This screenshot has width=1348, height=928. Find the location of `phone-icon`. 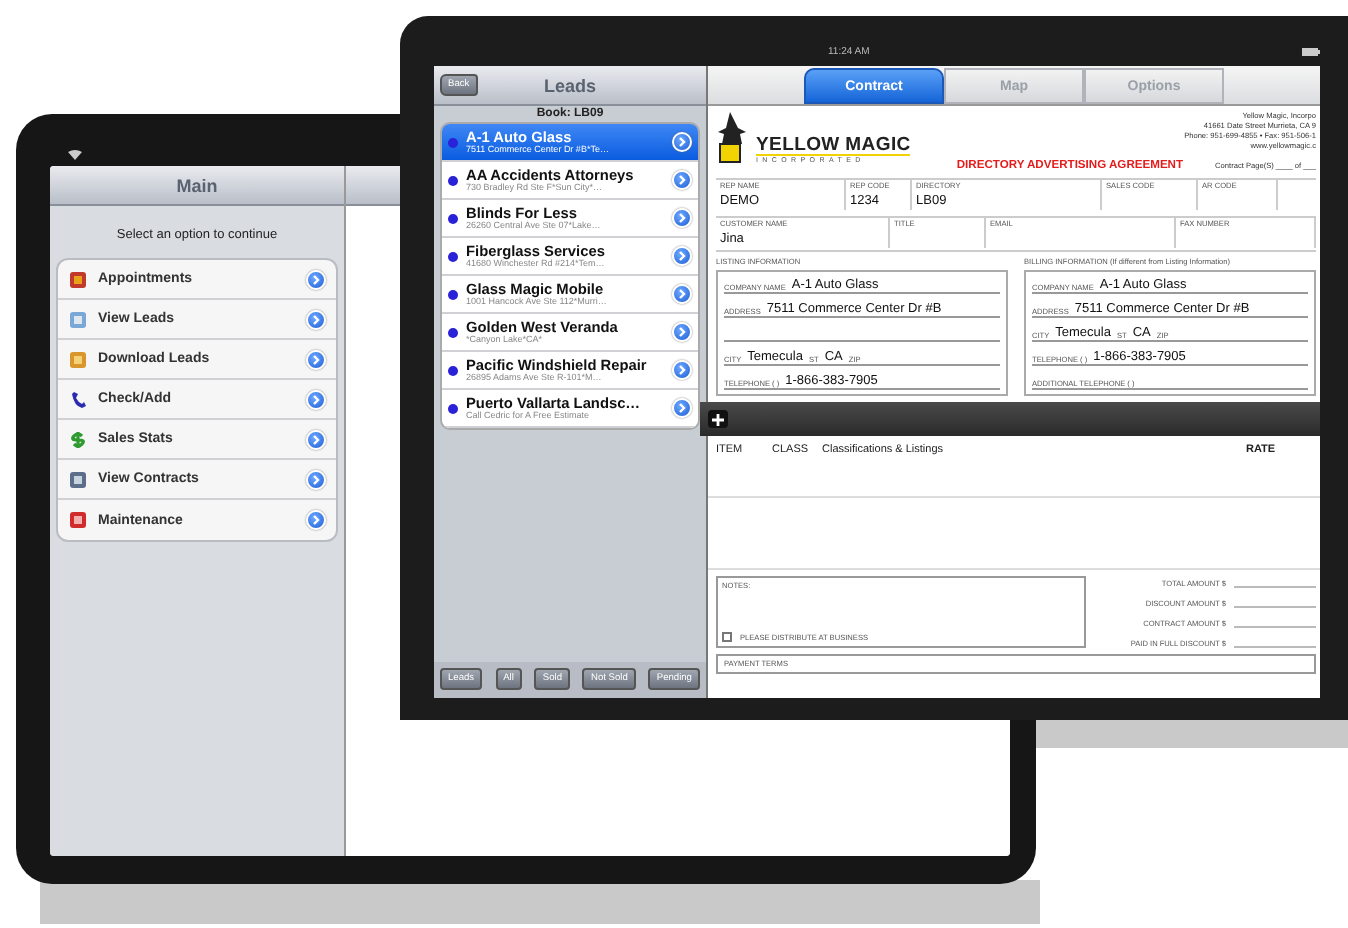

phone-icon is located at coordinates (78, 399).